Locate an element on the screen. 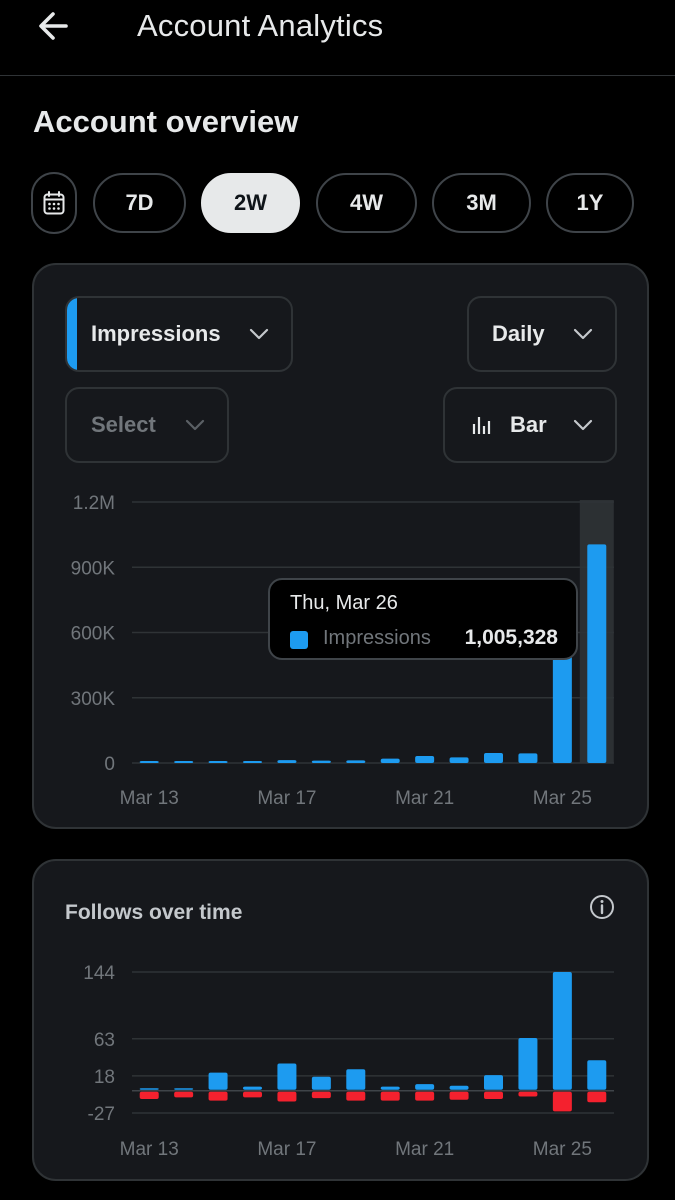  calendar-icon is located at coordinates (54, 203).